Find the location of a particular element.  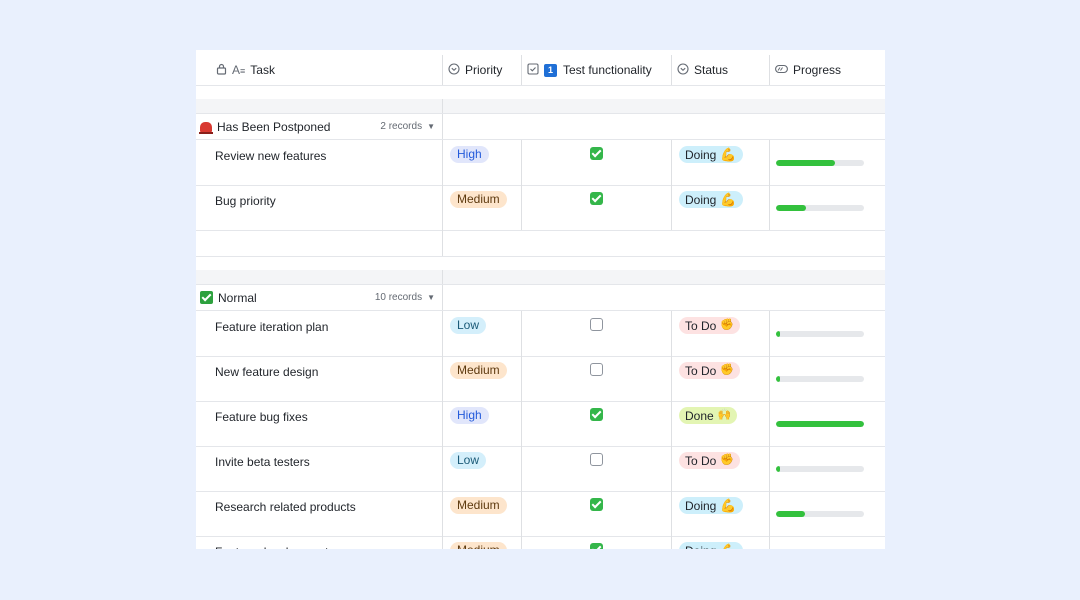

column-label-priority: Priority is located at coordinates (484, 70).